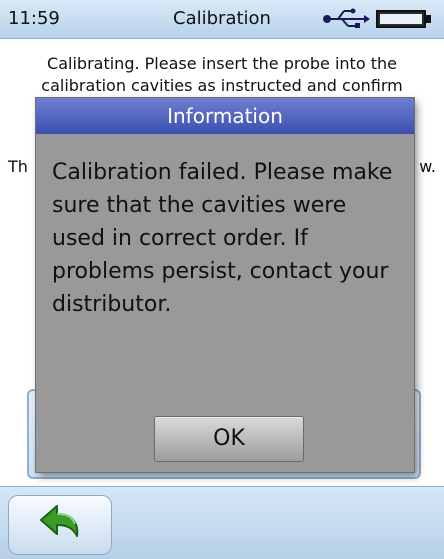  I want to click on status-bar: 11:59 Calibration, so click(222, 19).